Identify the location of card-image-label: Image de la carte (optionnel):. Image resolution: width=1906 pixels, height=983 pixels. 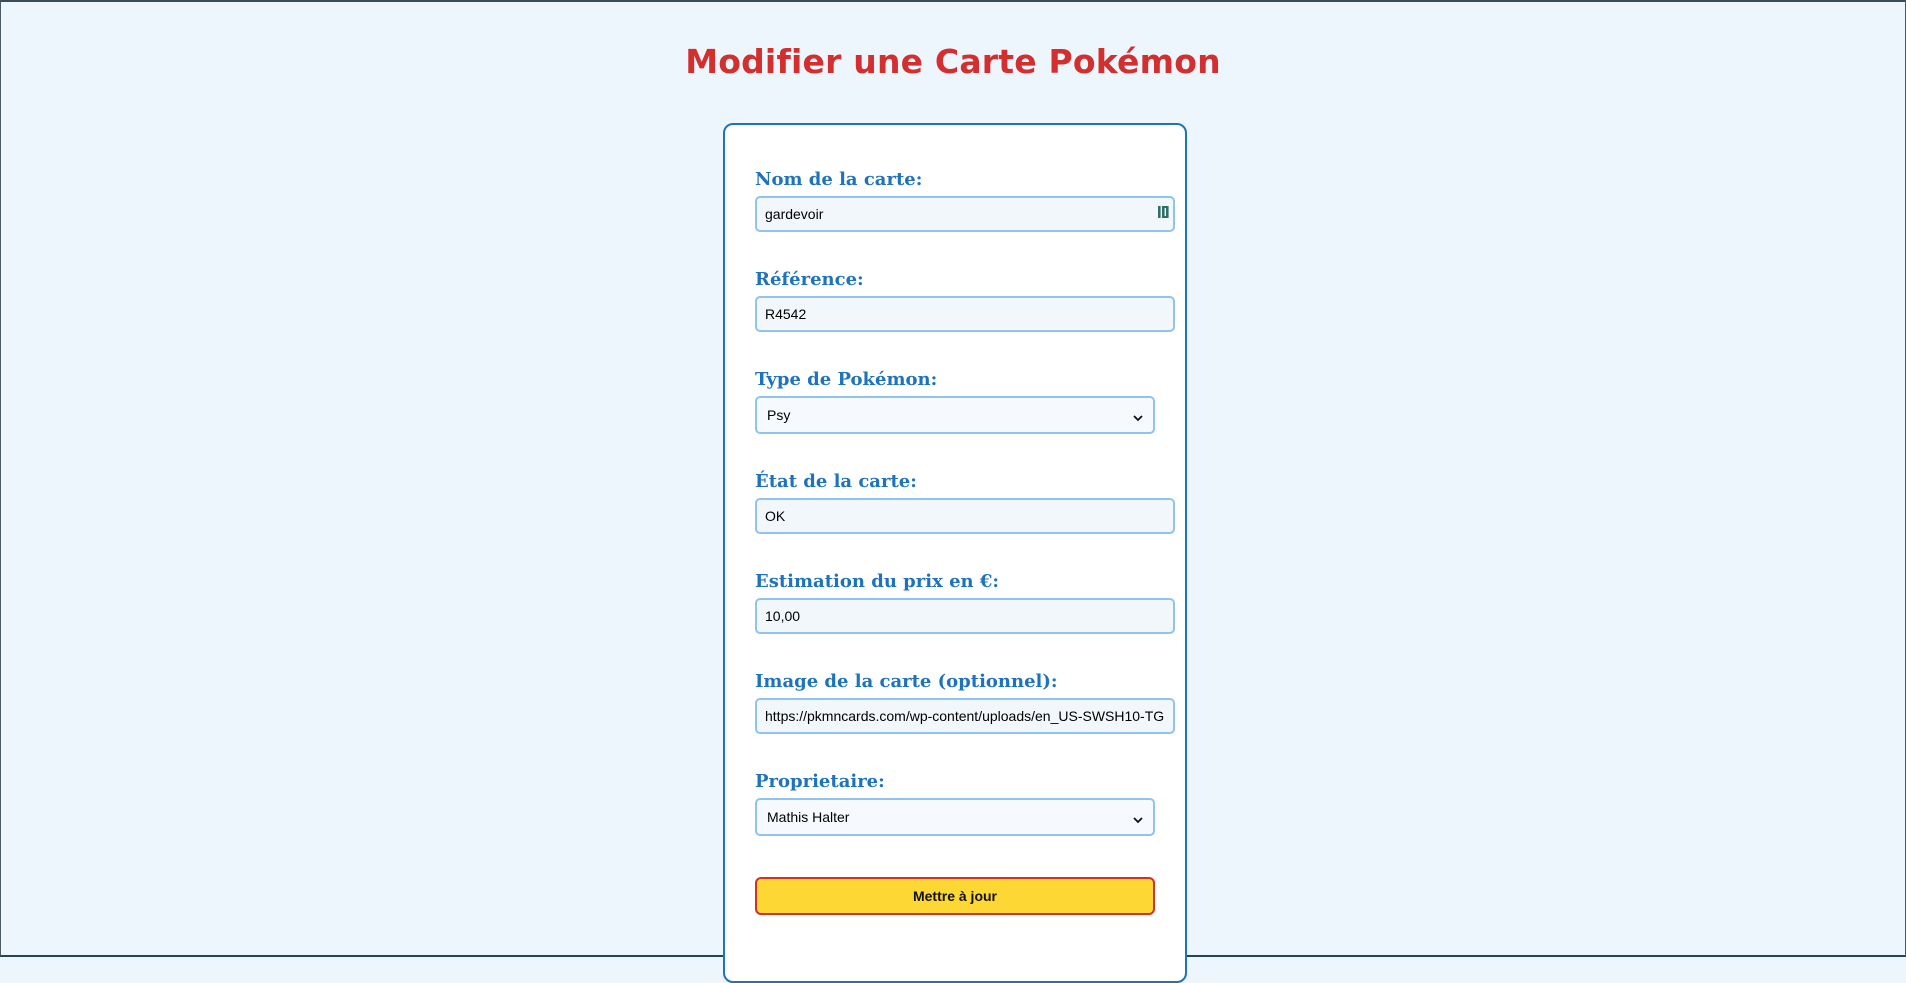
(906, 681).